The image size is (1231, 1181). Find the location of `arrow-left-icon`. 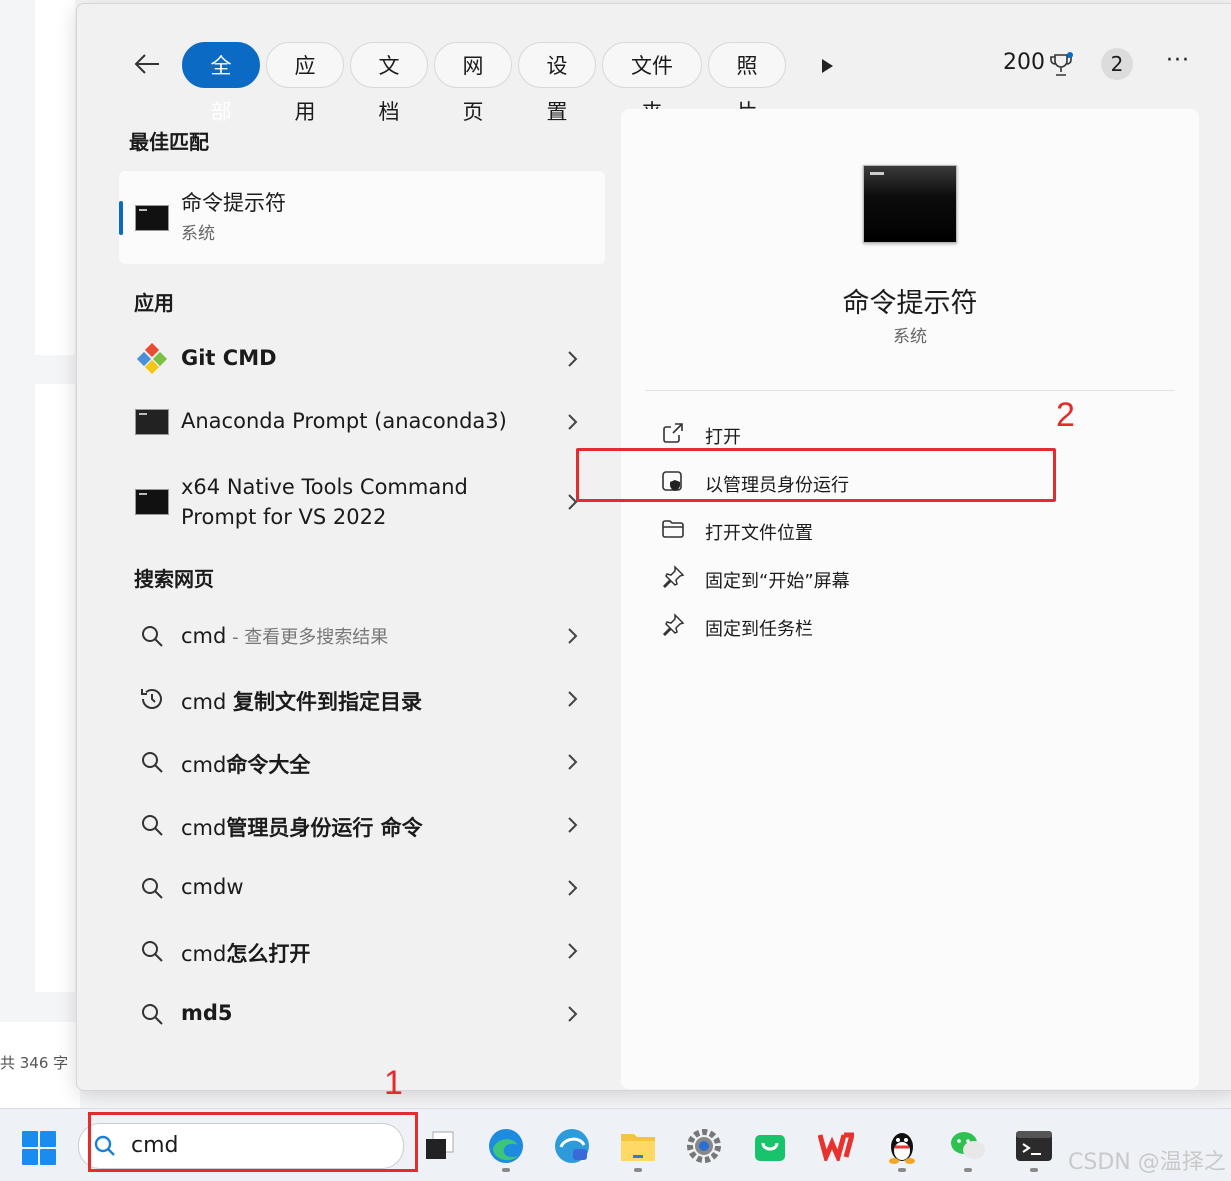

arrow-left-icon is located at coordinates (146, 64).